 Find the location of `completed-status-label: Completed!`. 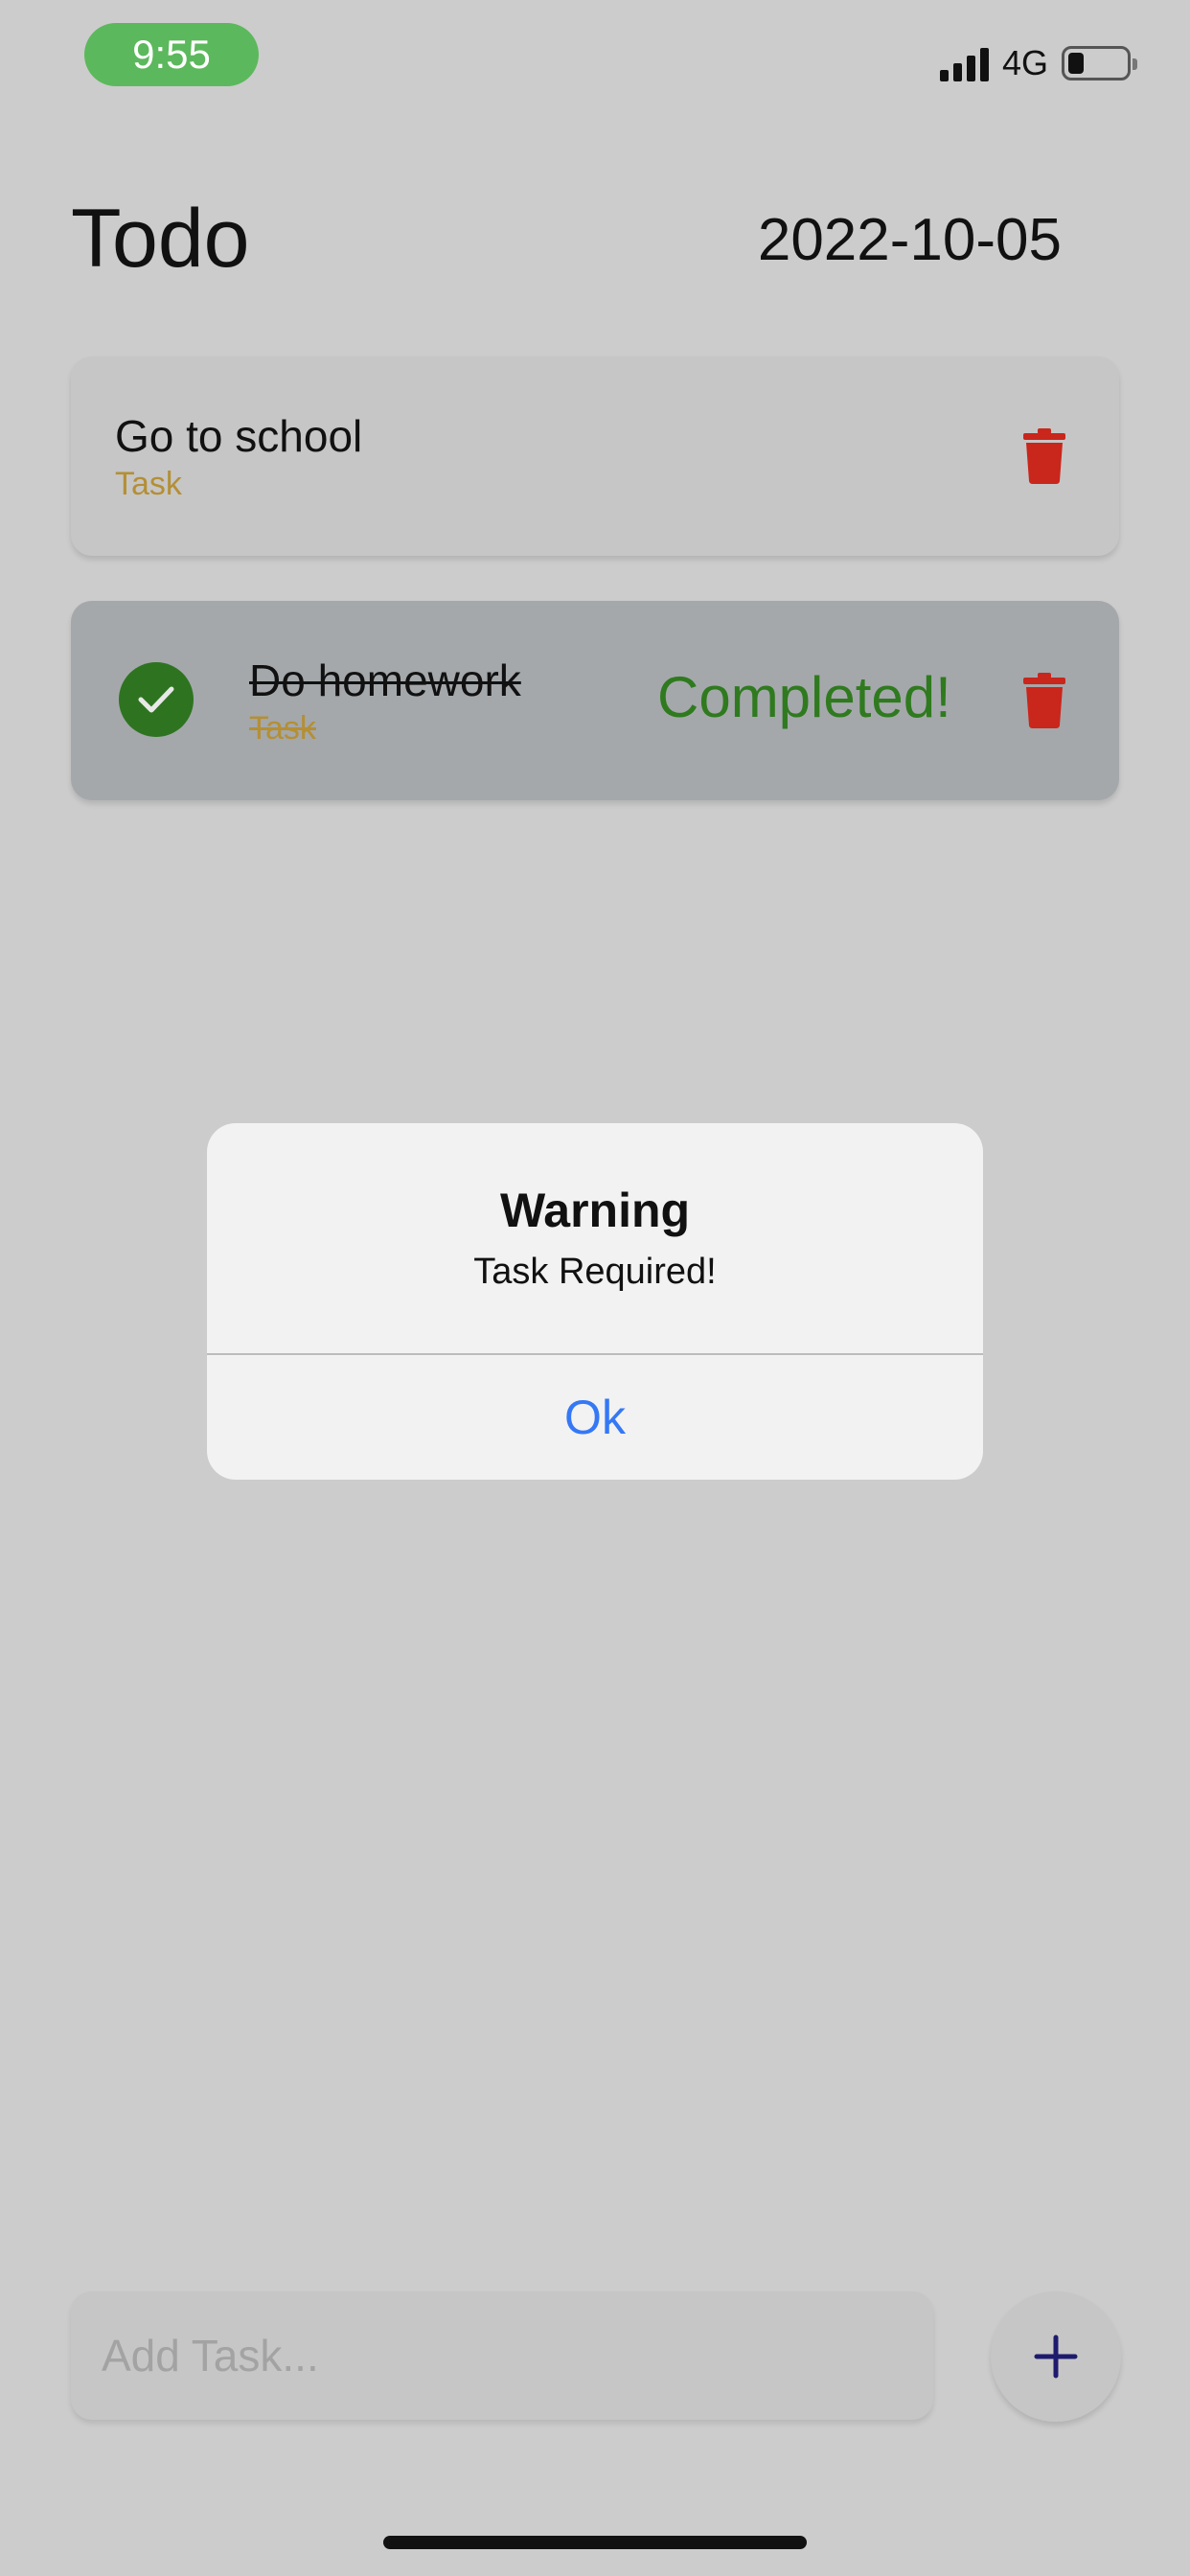

completed-status-label: Completed! is located at coordinates (804, 697).